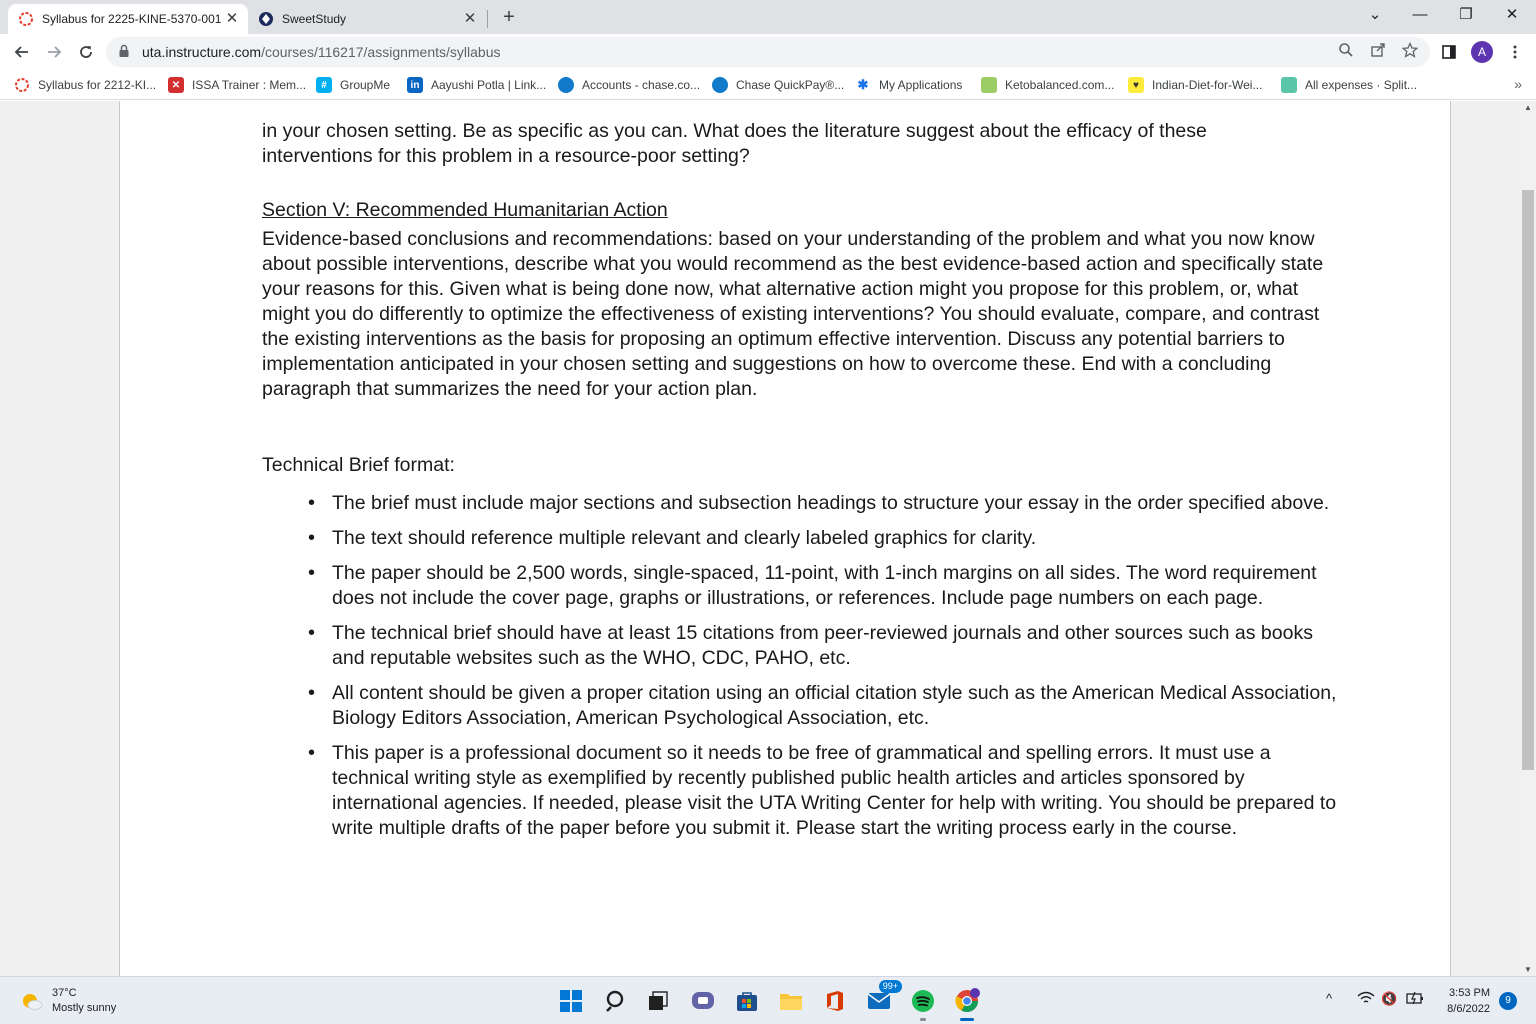 Image resolution: width=1536 pixels, height=1024 pixels. I want to click on vertical-scrollbar: ▲ ▼, so click(1528, 538).